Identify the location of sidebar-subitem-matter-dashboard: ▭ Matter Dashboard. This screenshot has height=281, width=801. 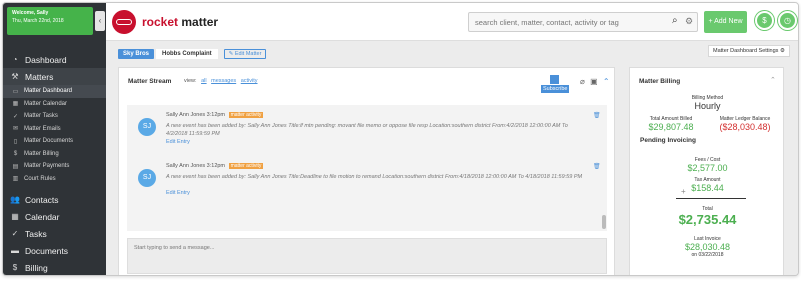
(54, 91).